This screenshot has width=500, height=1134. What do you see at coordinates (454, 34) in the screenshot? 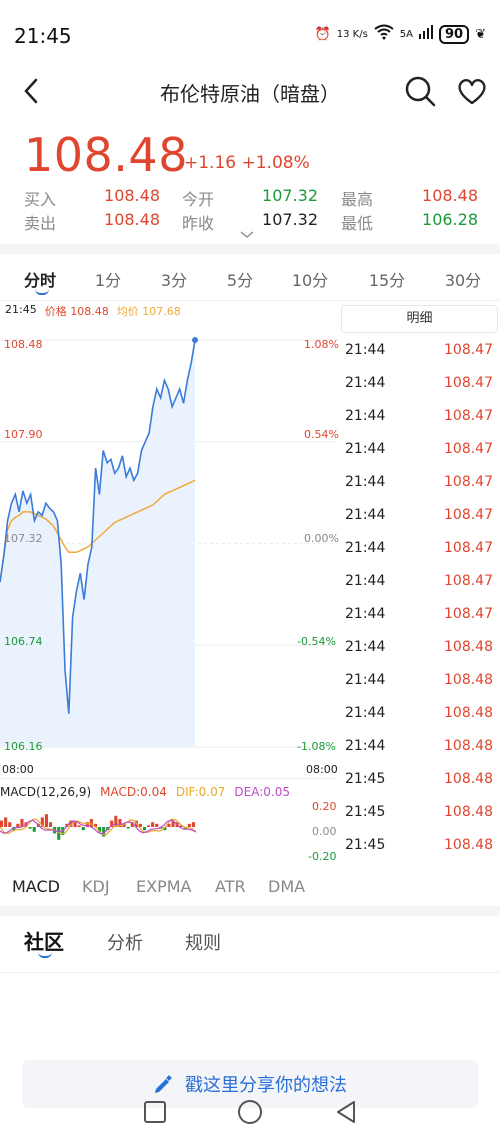
I see `battery-indicator: 90` at bounding box center [454, 34].